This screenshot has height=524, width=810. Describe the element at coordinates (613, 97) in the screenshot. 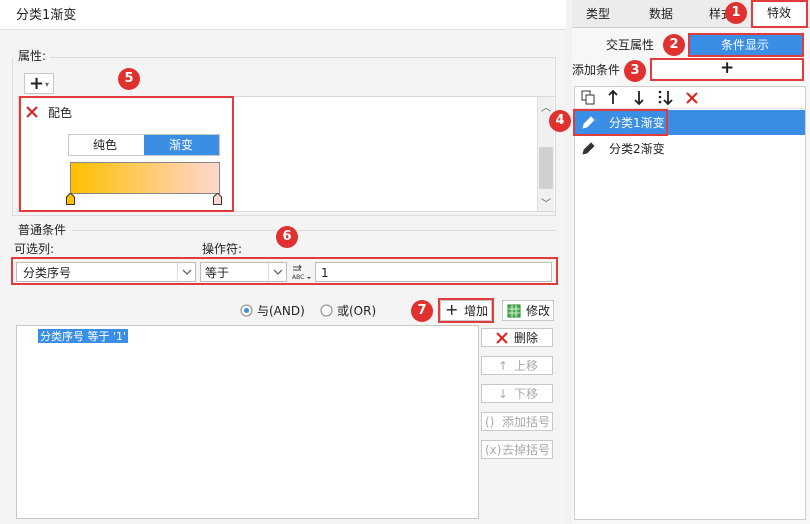

I see `move-up-icon` at that location.